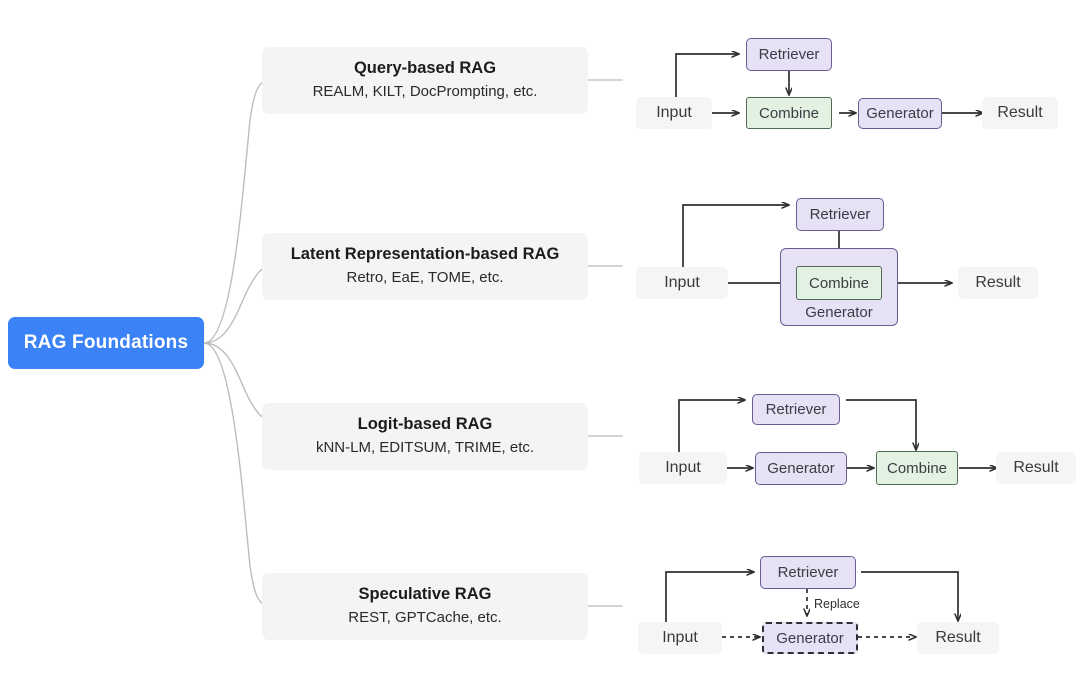 The width and height of the screenshot is (1080, 692). I want to click on topic-title: Speculative RAG, so click(425, 594).